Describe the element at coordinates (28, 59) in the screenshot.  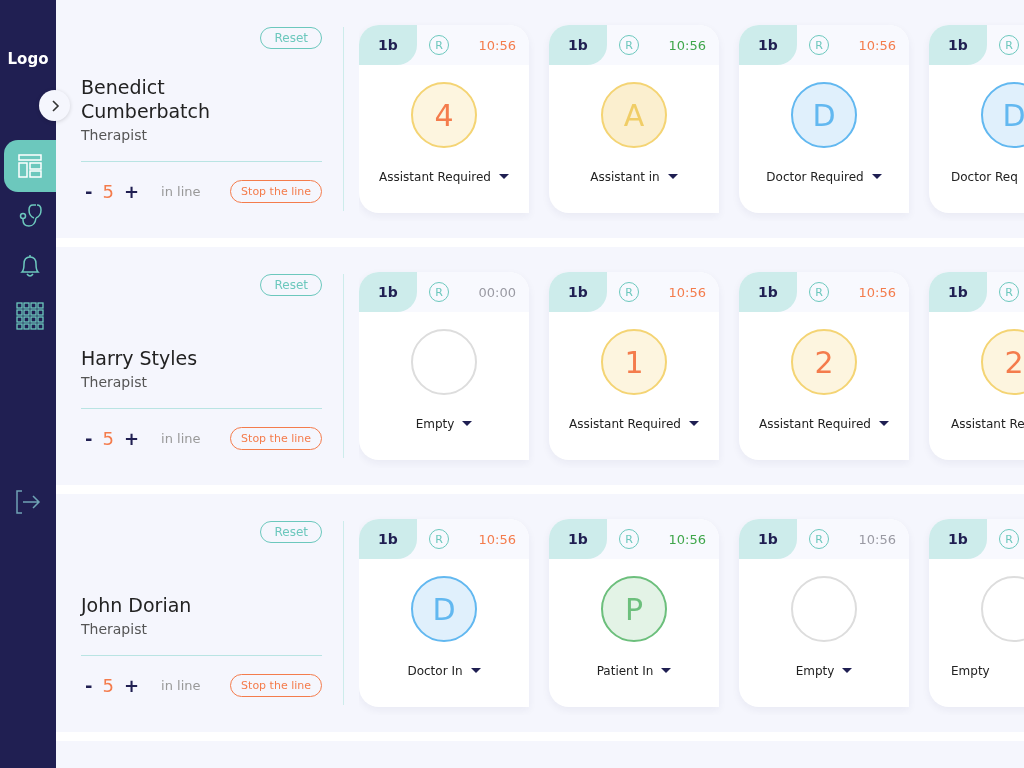
I see `logo: Logo` at that location.